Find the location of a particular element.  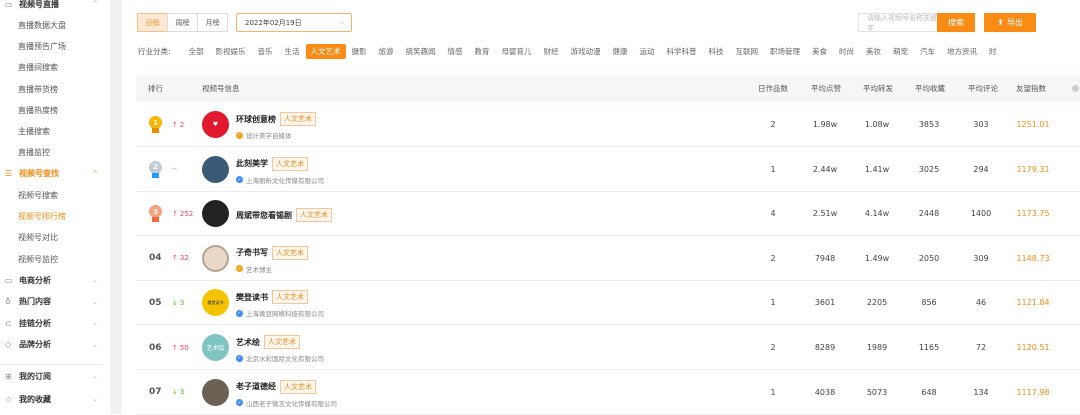

category-11: 财经 is located at coordinates (551, 51).